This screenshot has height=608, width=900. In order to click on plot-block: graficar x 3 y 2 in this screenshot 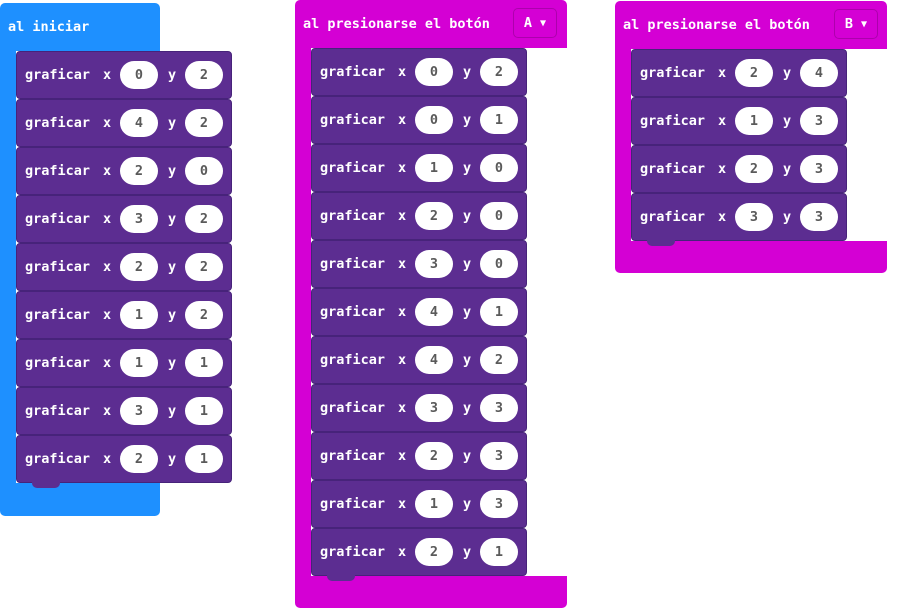, I will do `click(124, 219)`.